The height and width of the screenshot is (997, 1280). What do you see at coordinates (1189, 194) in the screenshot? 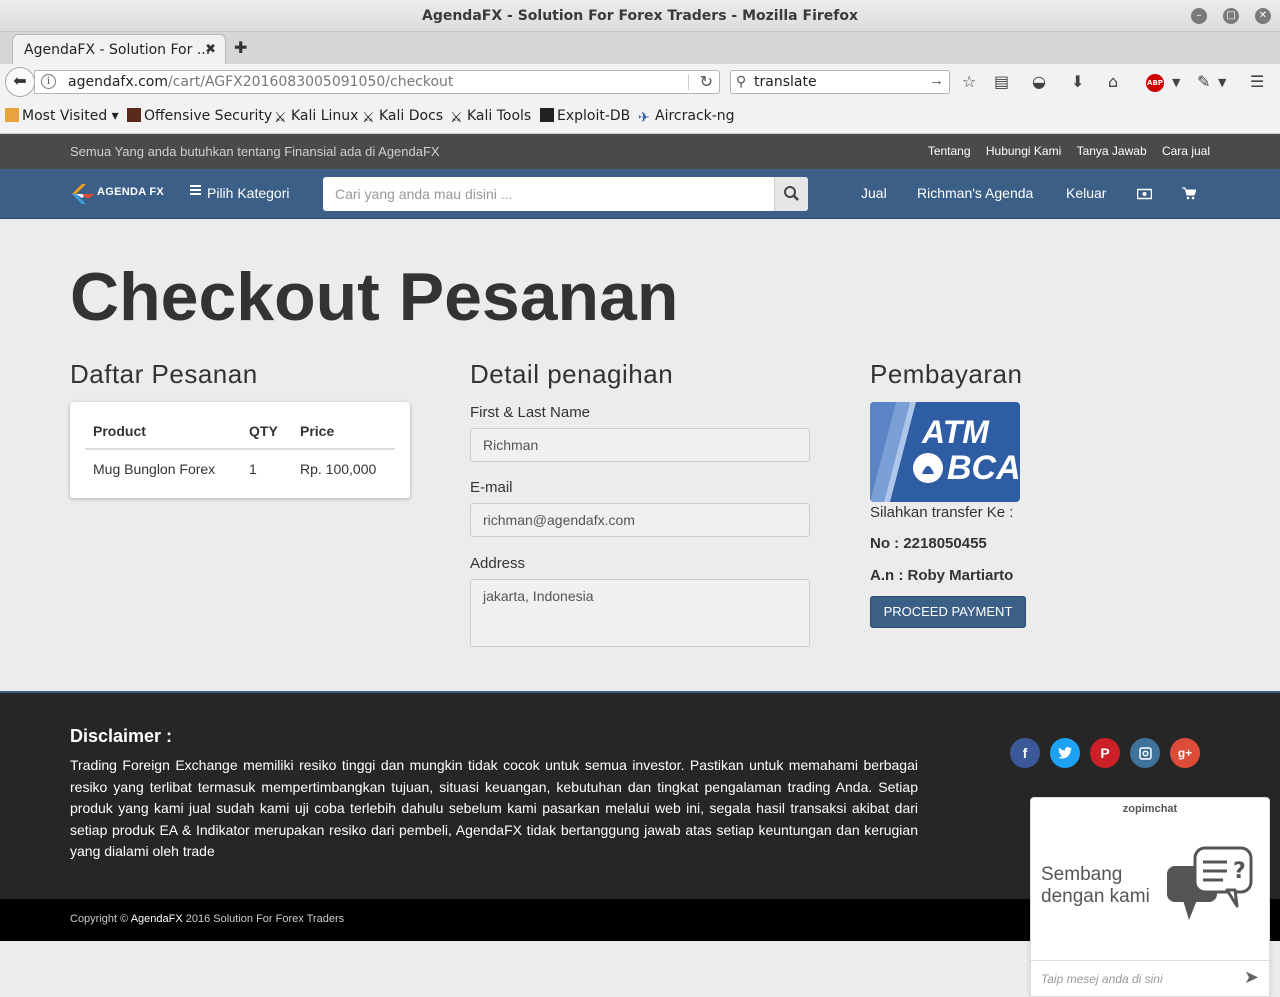
I see `cart-icon` at bounding box center [1189, 194].